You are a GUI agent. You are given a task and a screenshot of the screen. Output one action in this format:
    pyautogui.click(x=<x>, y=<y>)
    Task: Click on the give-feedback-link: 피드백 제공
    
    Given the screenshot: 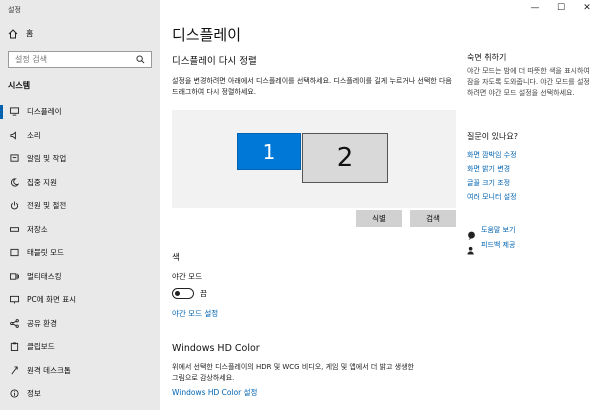 What is the action you would take?
    pyautogui.click(x=498, y=245)
    